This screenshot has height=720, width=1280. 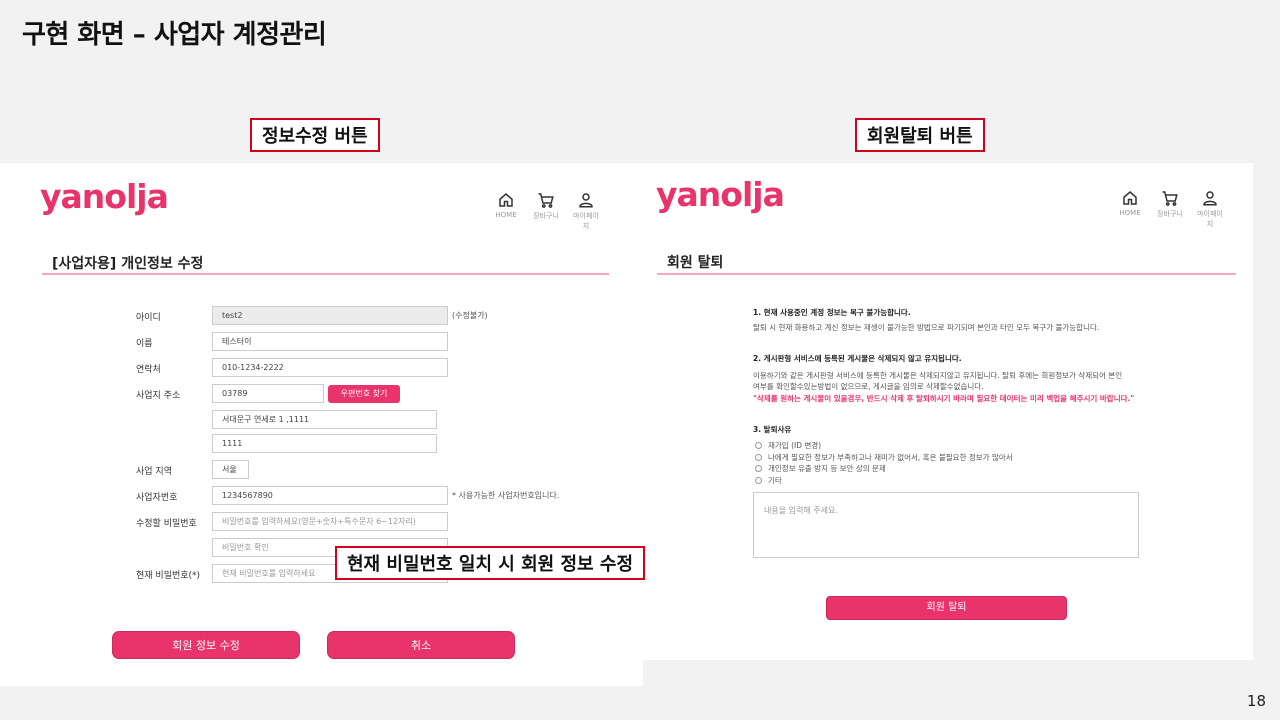 I want to click on reason-option: 재가입 (ID 변경), so click(x=788, y=445).